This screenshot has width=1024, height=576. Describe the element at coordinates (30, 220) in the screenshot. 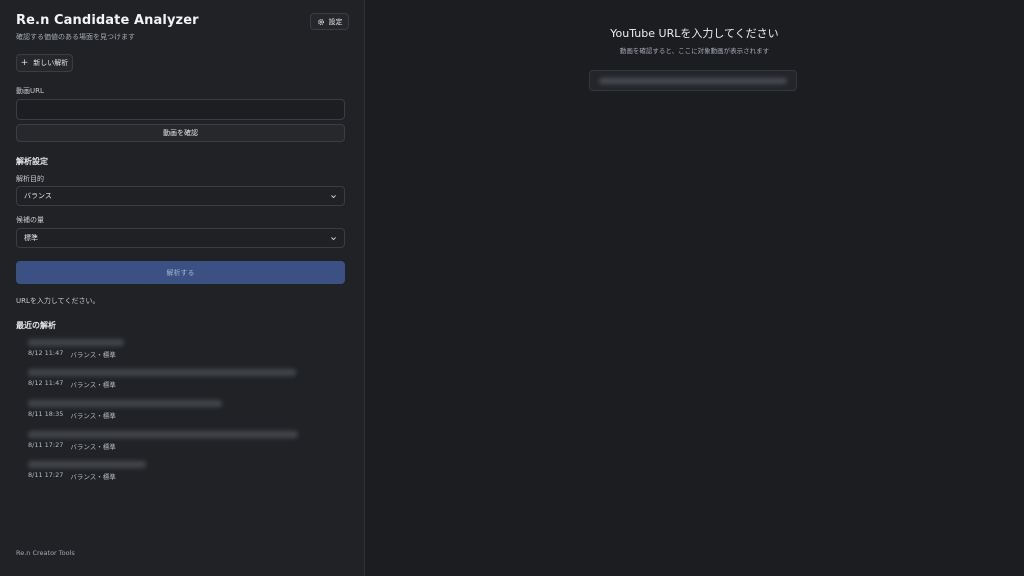

I see `amount-label: 候補の量` at that location.